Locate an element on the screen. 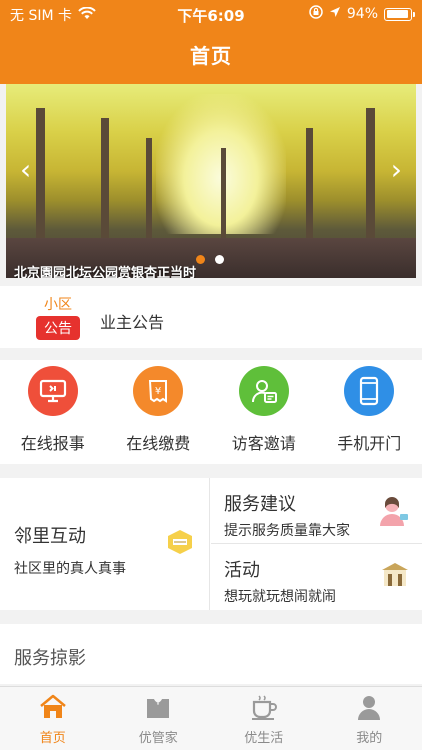 The height and width of the screenshot is (750, 422). tab-home: 首页 is located at coordinates (53, 718).